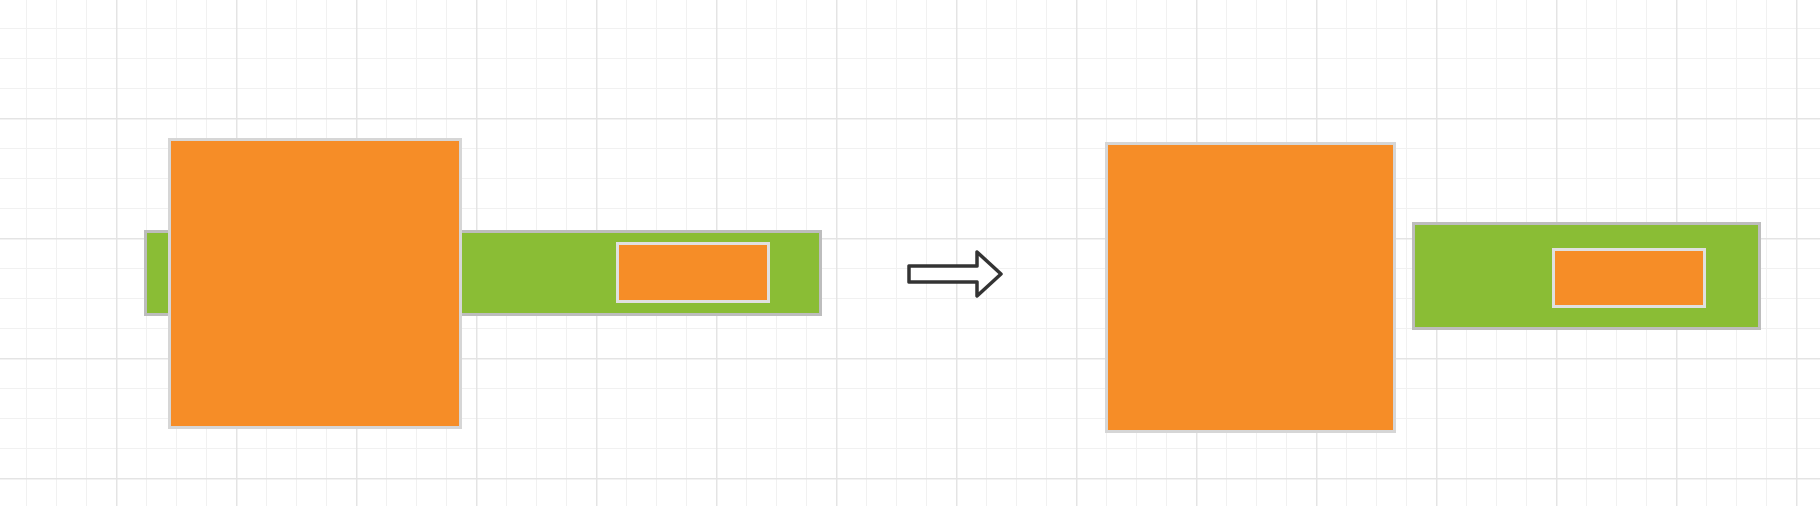  I want to click on after-orange-square, so click(1250, 287).